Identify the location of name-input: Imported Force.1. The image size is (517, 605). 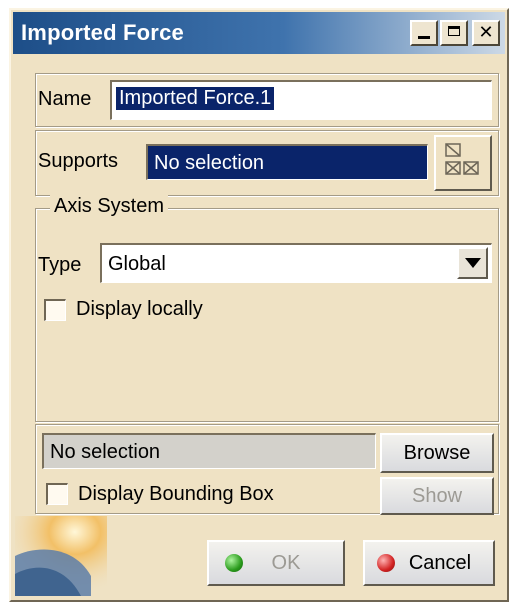
(301, 100).